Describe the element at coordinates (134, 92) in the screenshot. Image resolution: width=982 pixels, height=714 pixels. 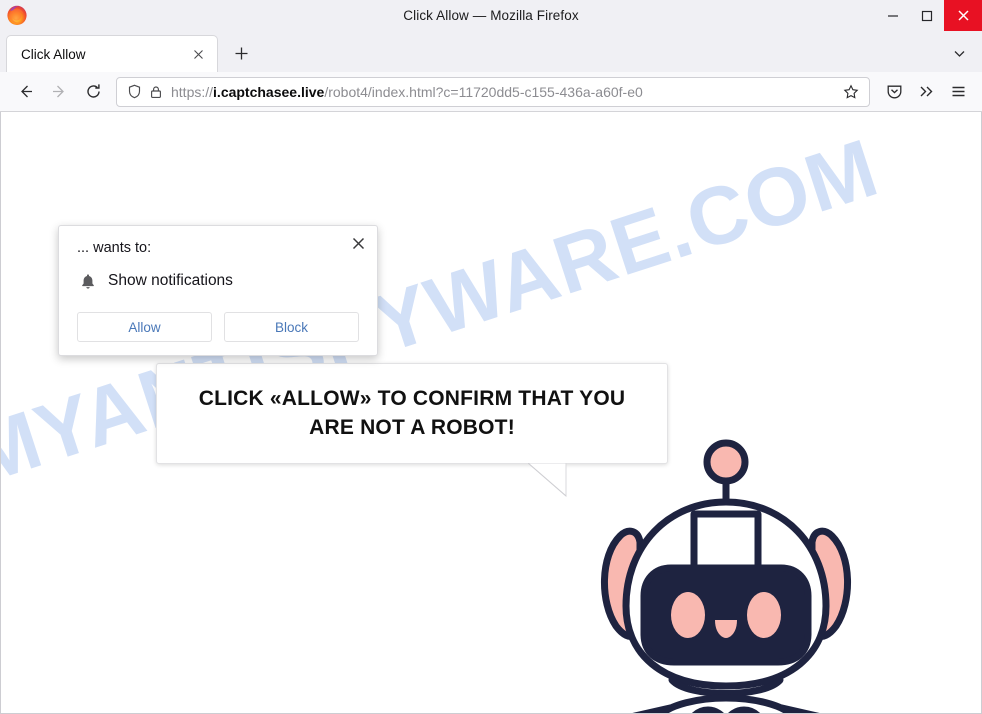
I see `shield-icon` at that location.